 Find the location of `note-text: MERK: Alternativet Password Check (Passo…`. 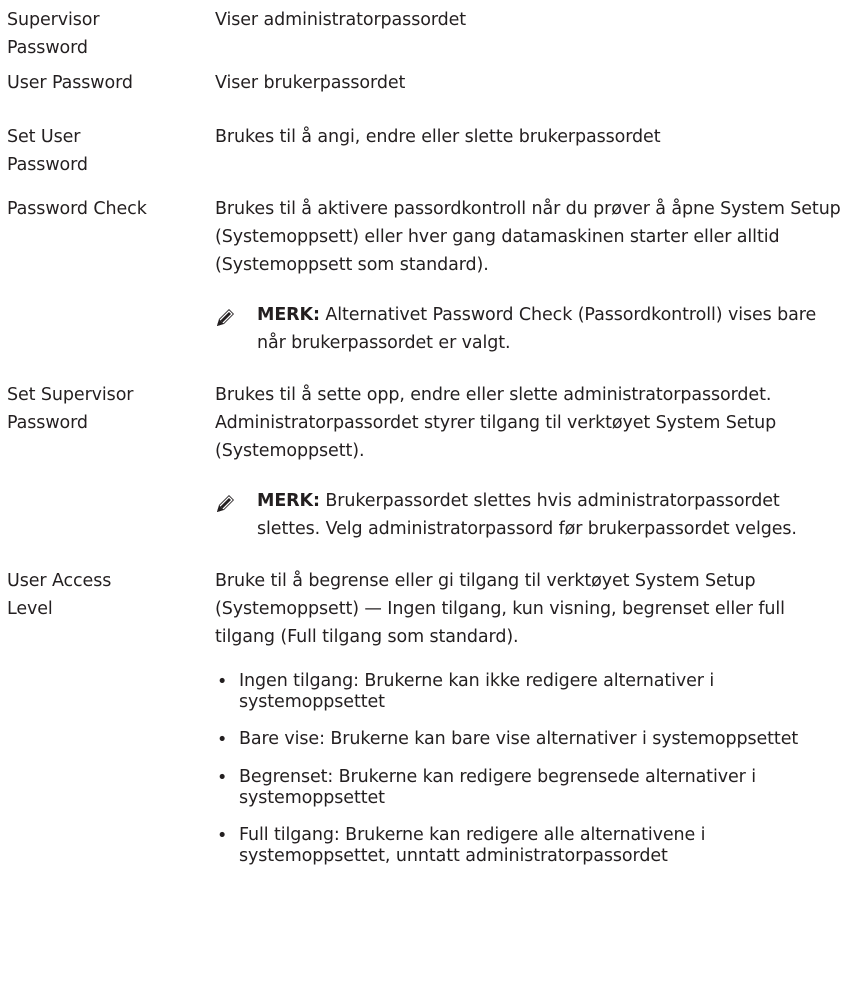

note-text: MERK: Alternativet Password Check (Passo… is located at coordinates (537, 329).